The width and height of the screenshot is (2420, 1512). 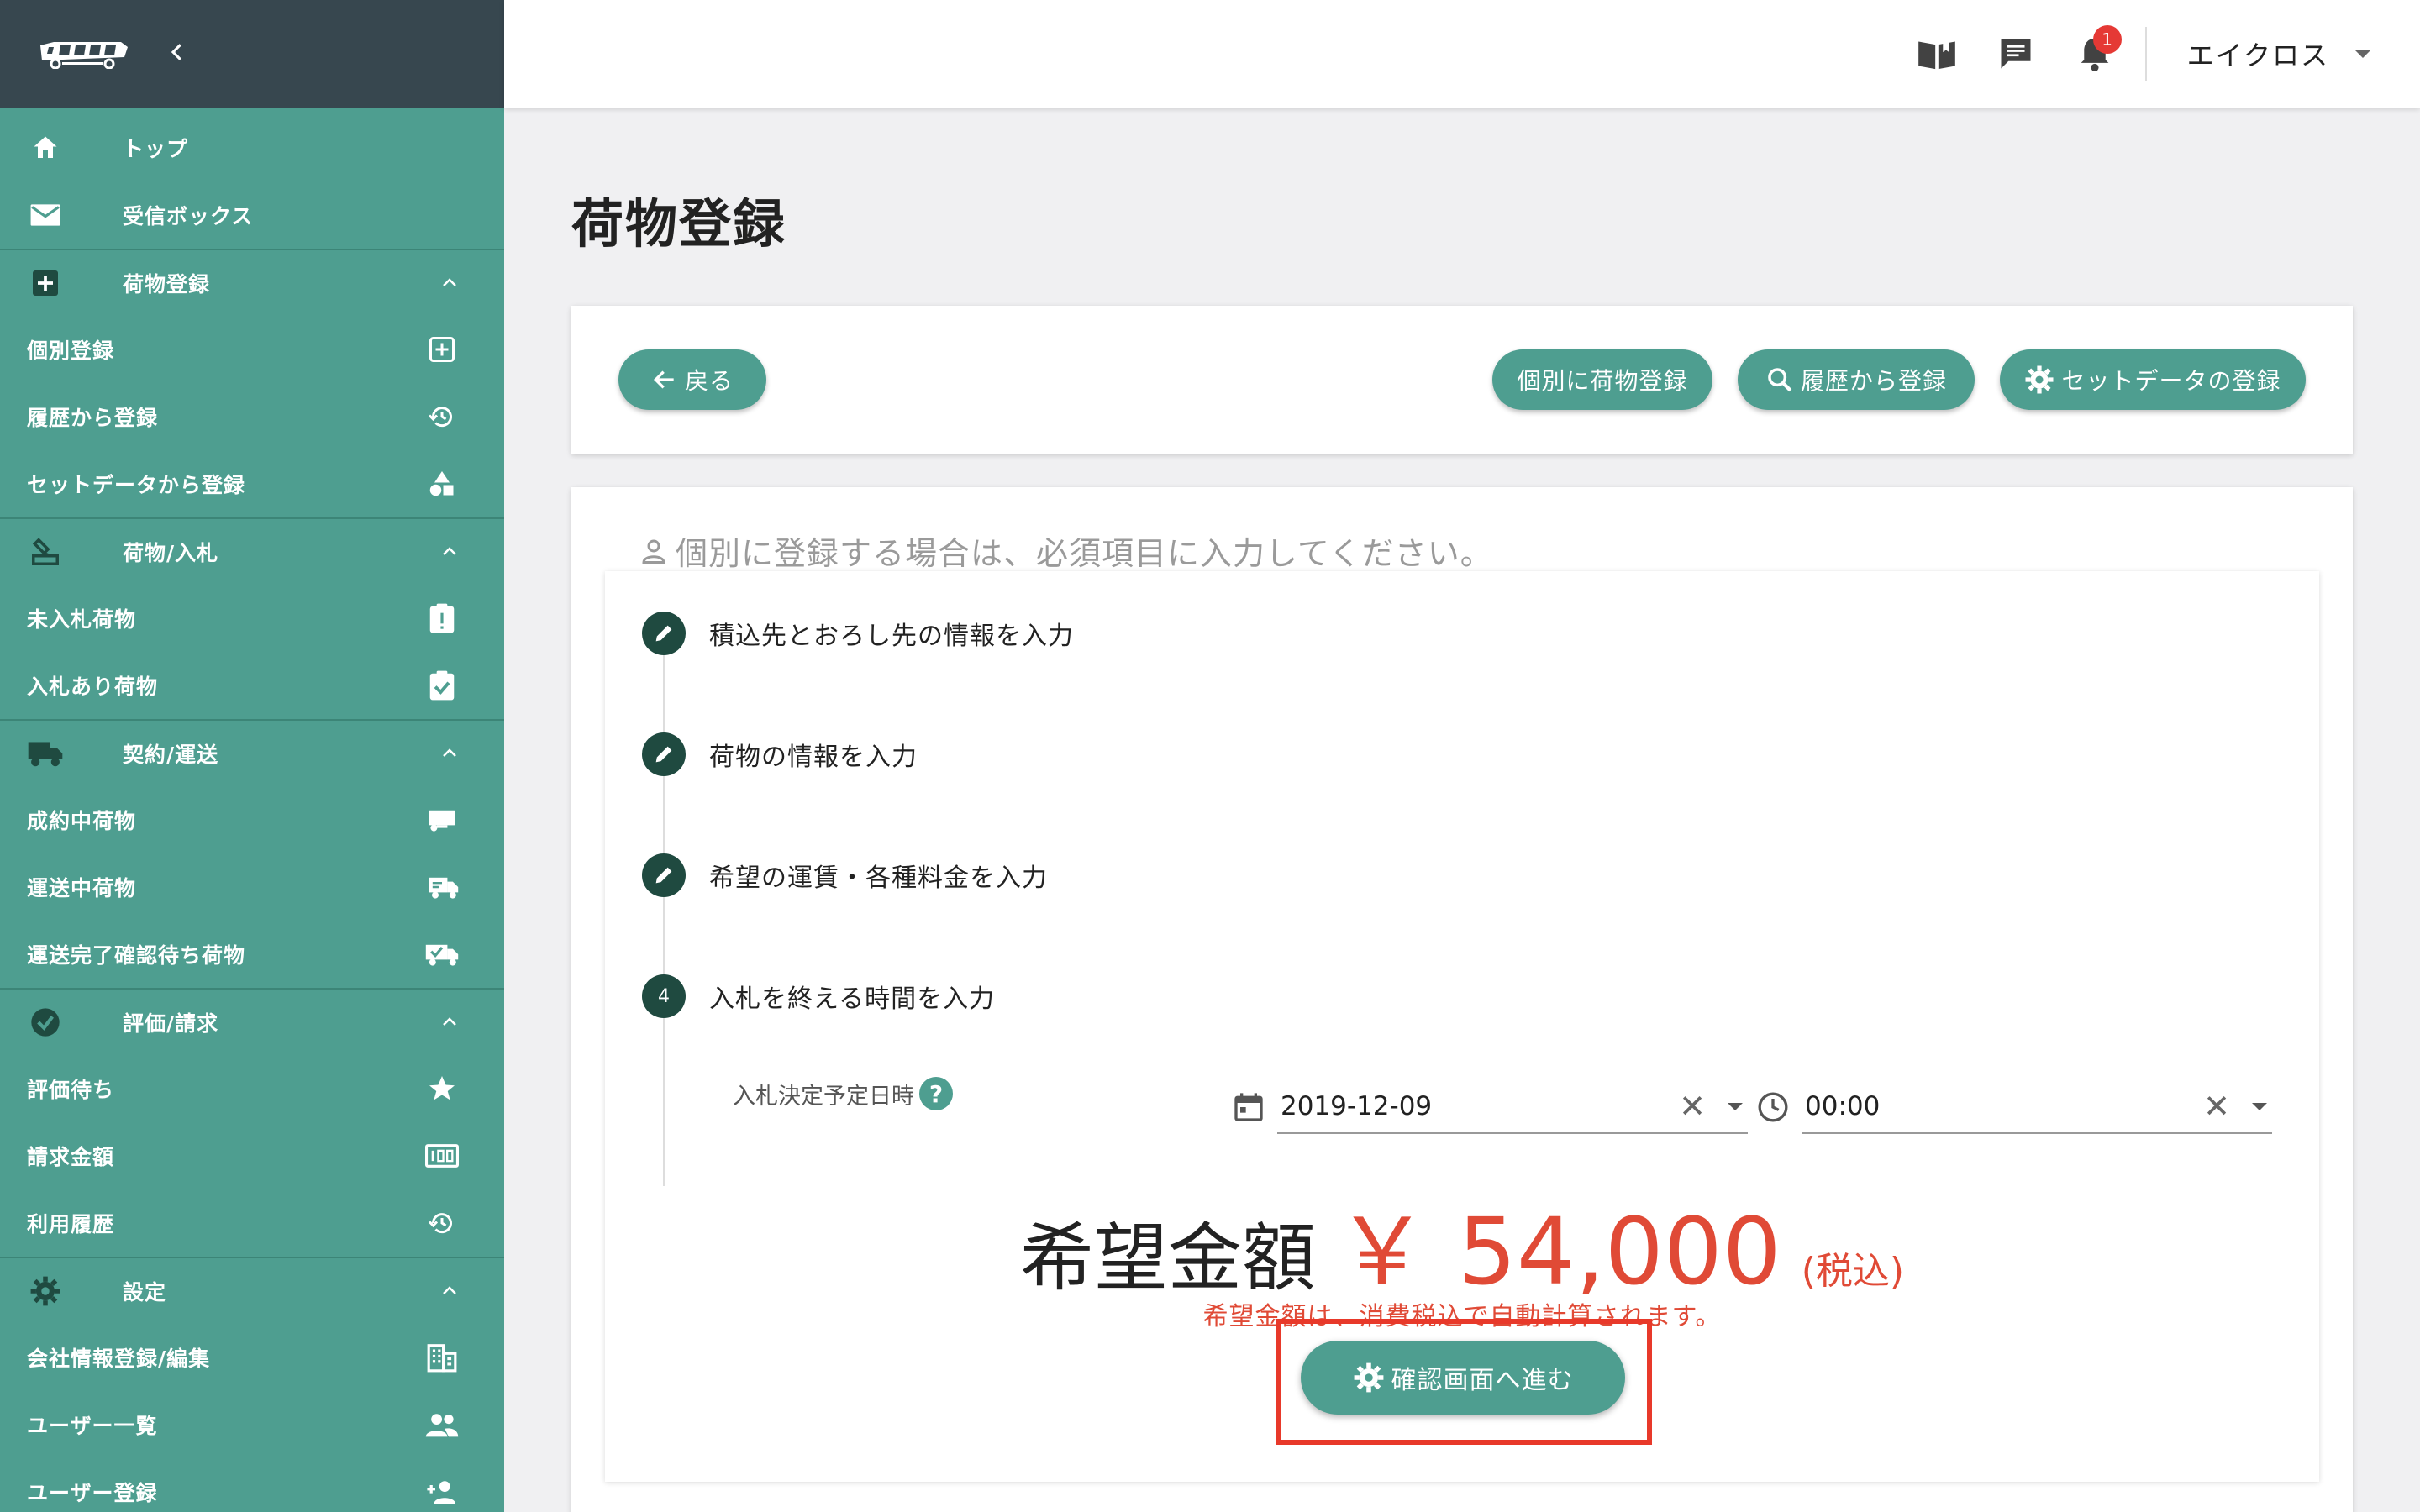 What do you see at coordinates (252, 1223) in the screenshot?
I see `sidebar-item-usage-history: 利用履歴` at bounding box center [252, 1223].